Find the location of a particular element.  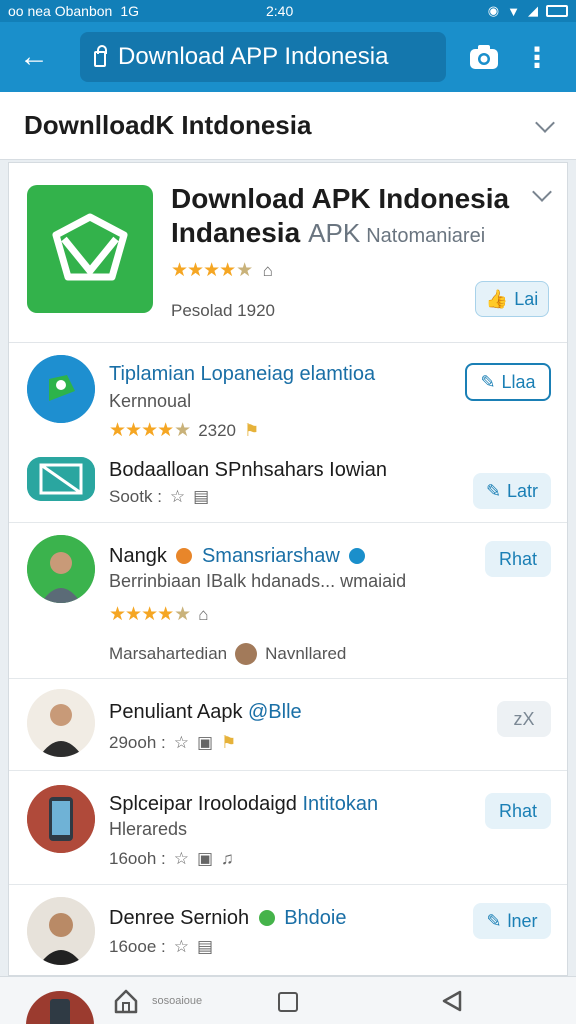

home-icon is located at coordinates (126, 1001).